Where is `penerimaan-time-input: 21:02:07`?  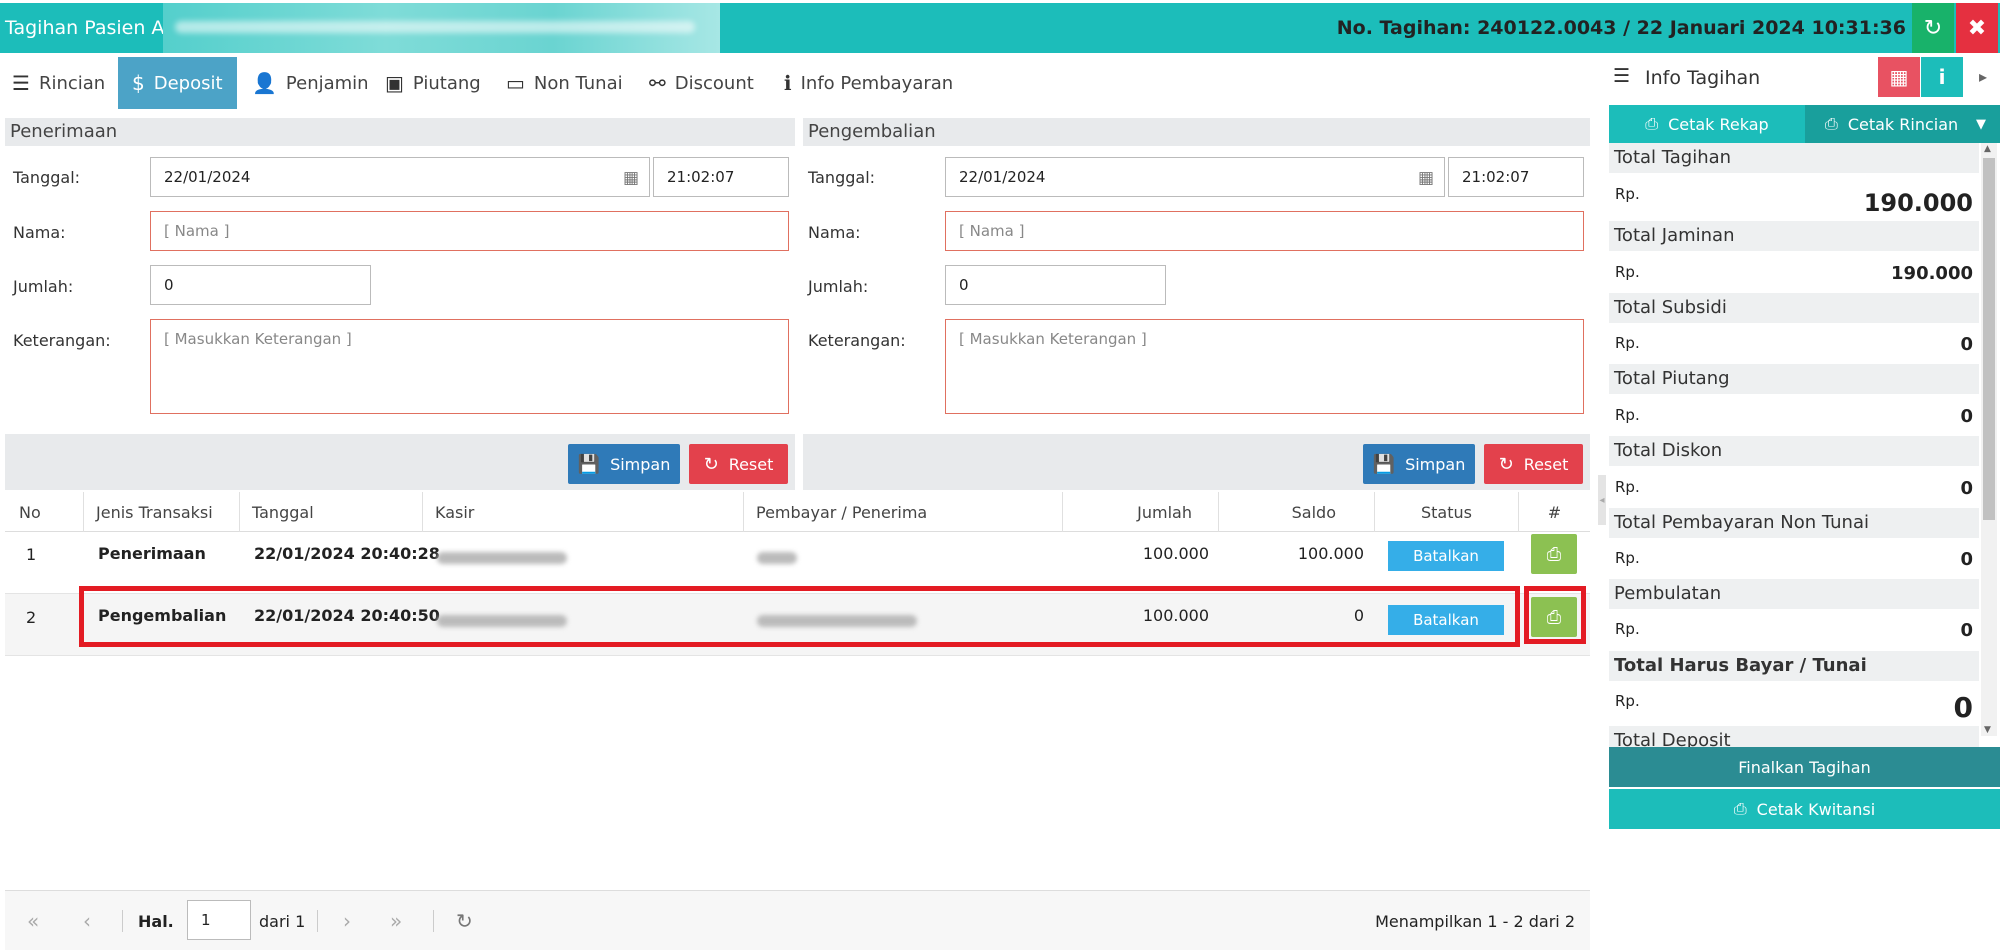
penerimaan-time-input: 21:02:07 is located at coordinates (721, 177).